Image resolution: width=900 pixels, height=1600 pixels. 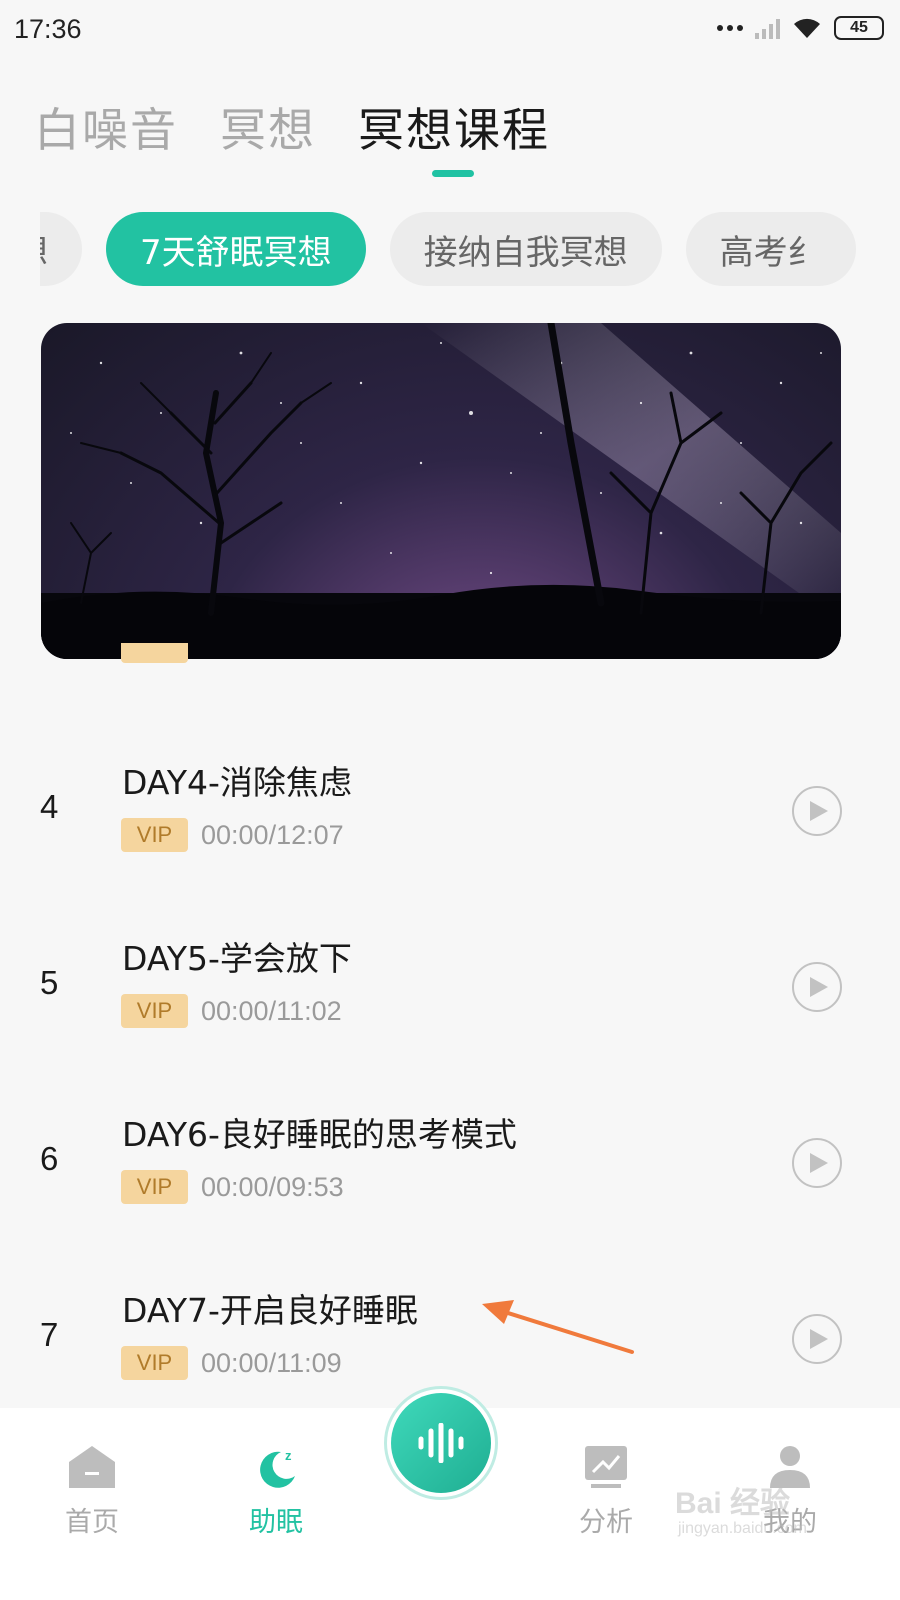 What do you see at coordinates (606, 1467) in the screenshot?
I see `chart-trend-icon` at bounding box center [606, 1467].